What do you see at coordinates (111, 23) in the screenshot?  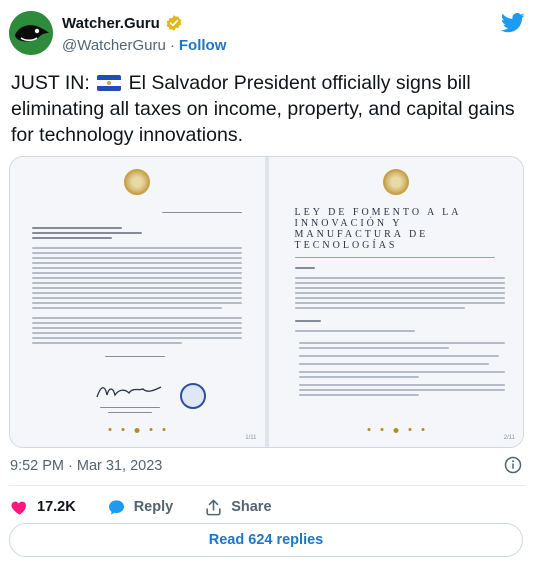 I see `display-name: Watcher.Guru` at bounding box center [111, 23].